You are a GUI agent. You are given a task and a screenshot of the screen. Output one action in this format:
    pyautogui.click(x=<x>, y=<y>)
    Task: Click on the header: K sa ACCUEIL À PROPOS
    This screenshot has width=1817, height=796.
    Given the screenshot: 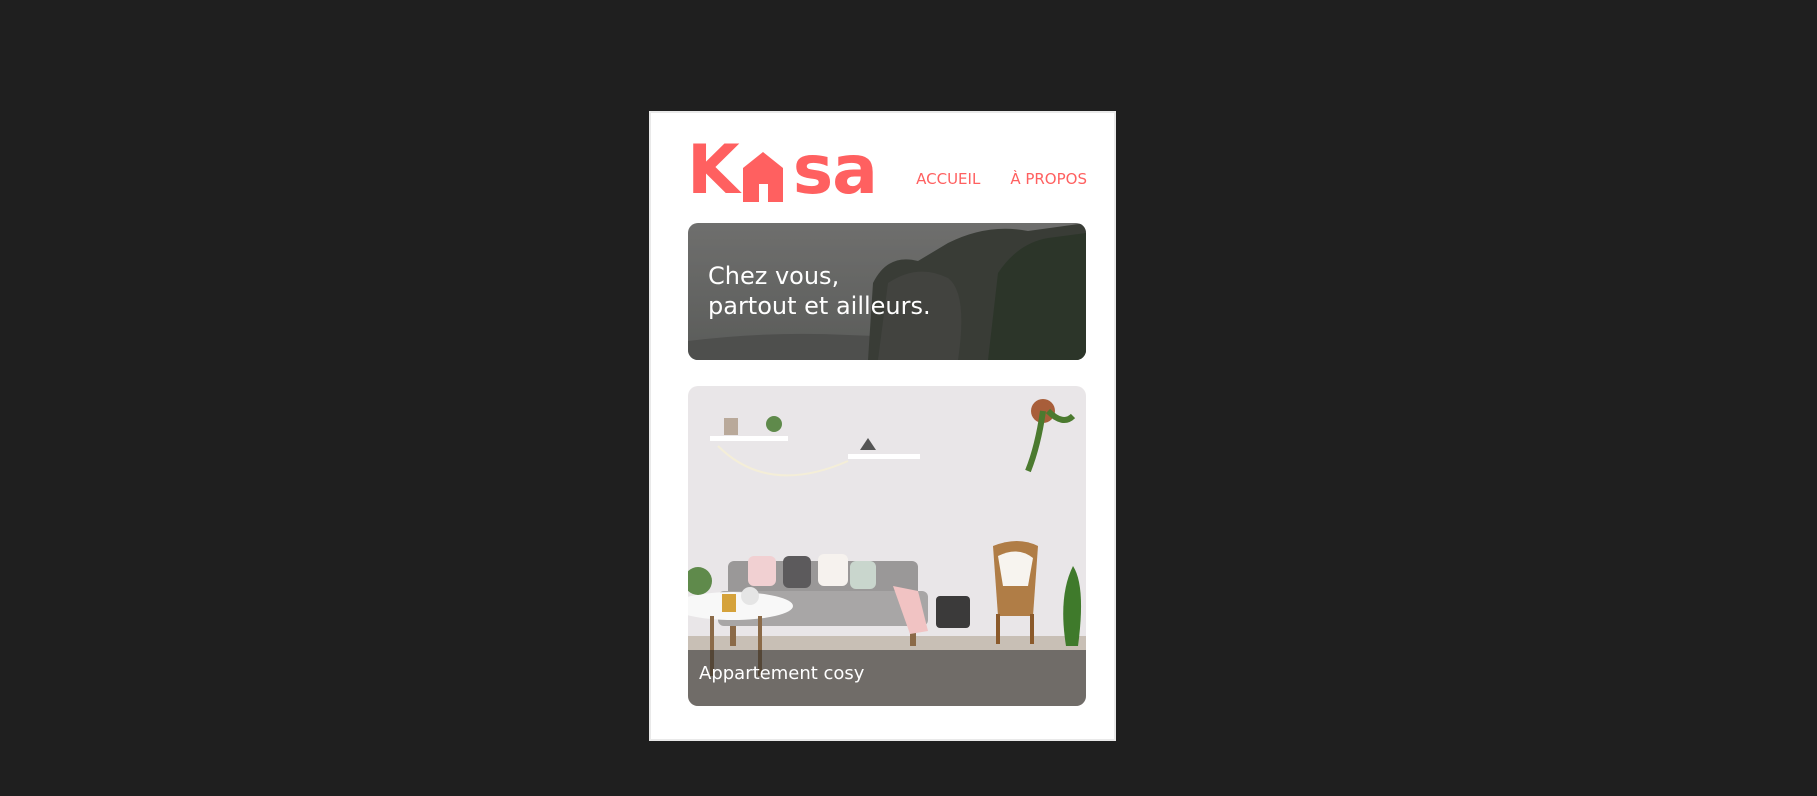 What is the action you would take?
    pyautogui.click(x=887, y=170)
    